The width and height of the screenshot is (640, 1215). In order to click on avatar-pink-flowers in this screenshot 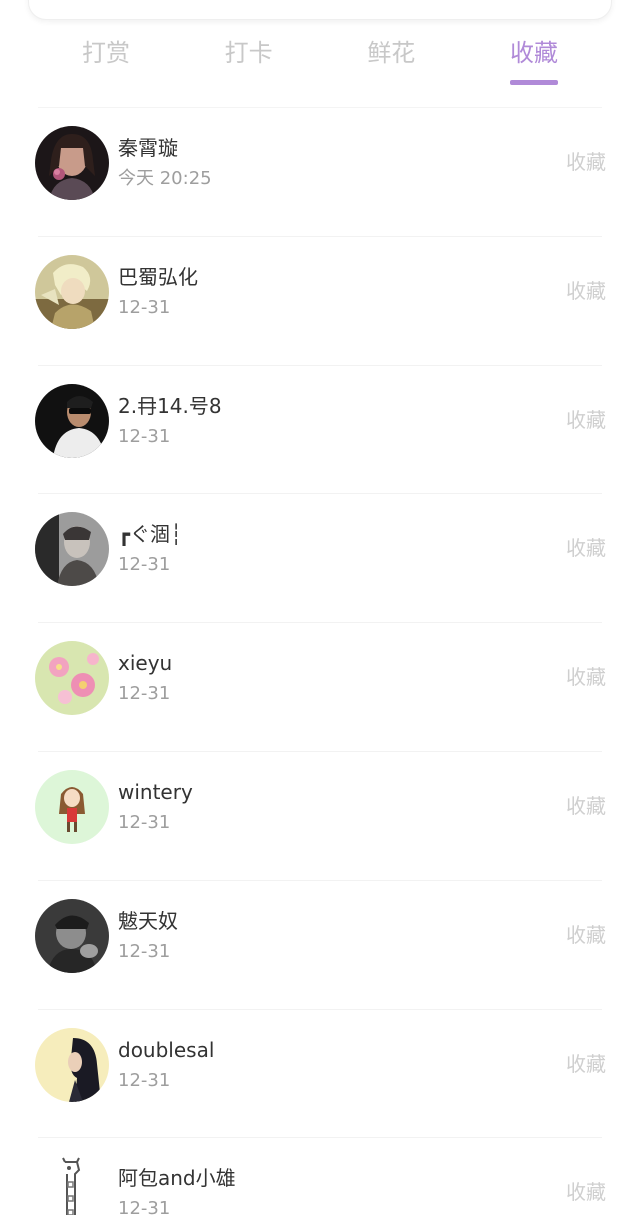, I will do `click(72, 678)`.